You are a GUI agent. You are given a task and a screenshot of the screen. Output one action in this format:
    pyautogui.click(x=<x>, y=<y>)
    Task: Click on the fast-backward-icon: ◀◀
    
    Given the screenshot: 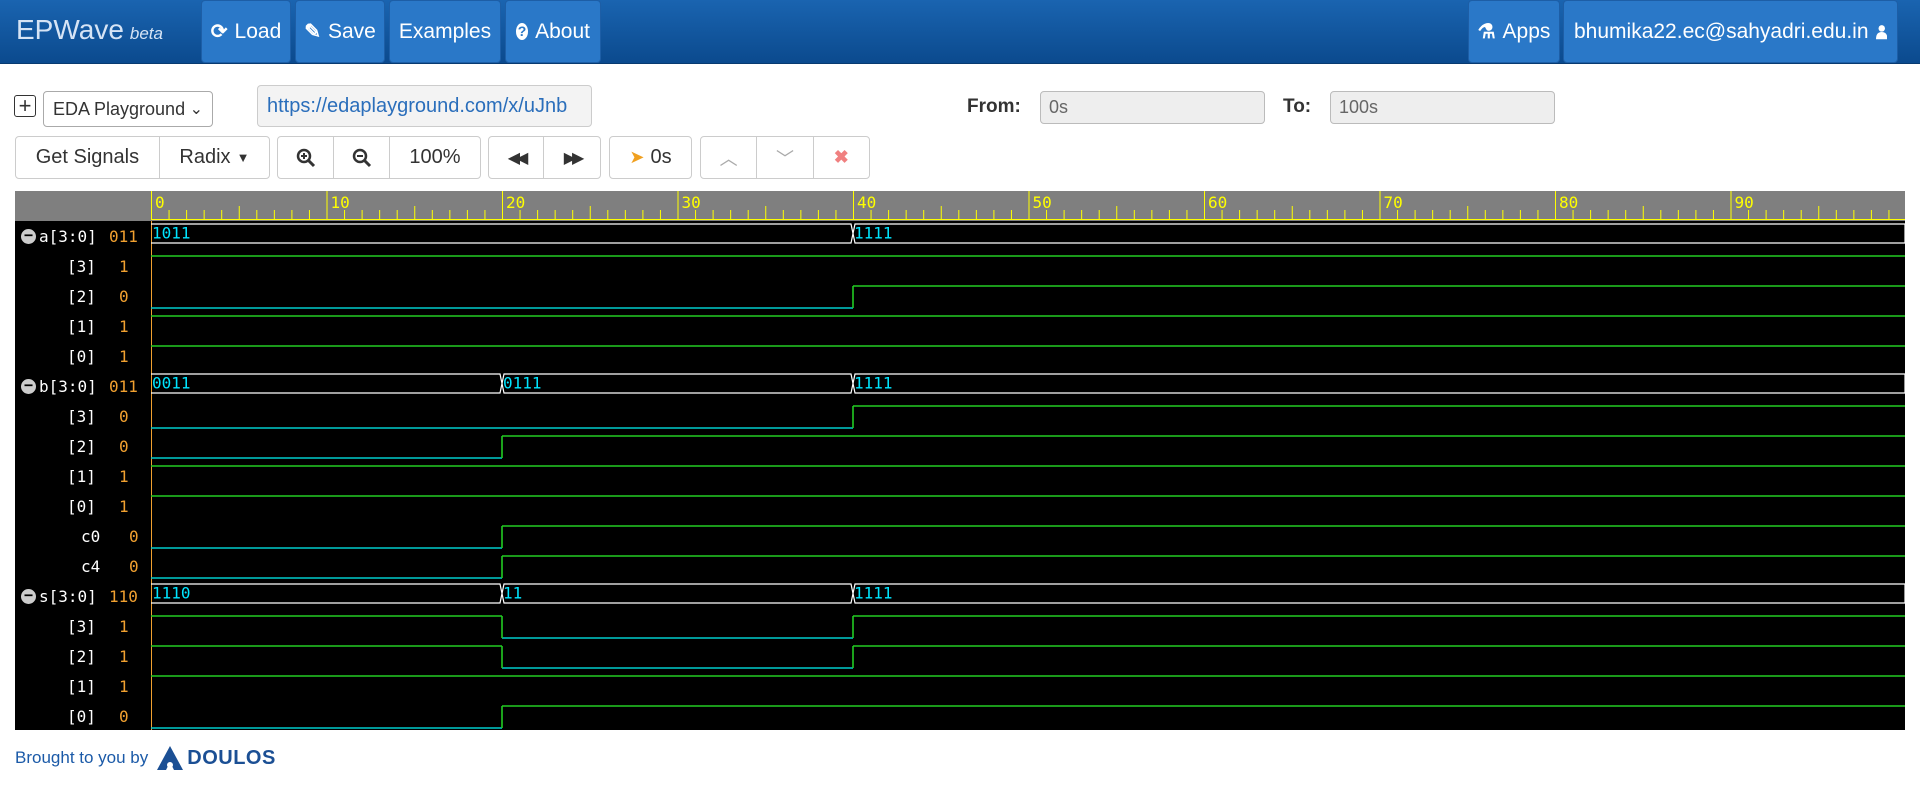 What is the action you would take?
    pyautogui.click(x=518, y=158)
    